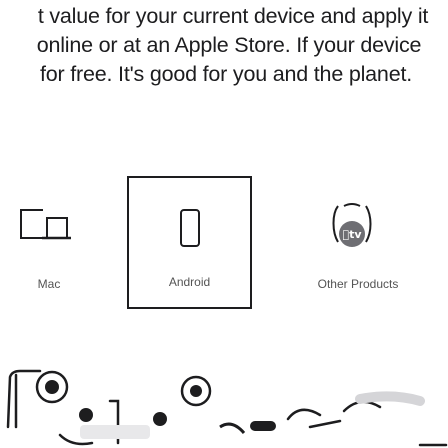  I want to click on phone-1-outline, so click(24, 399).